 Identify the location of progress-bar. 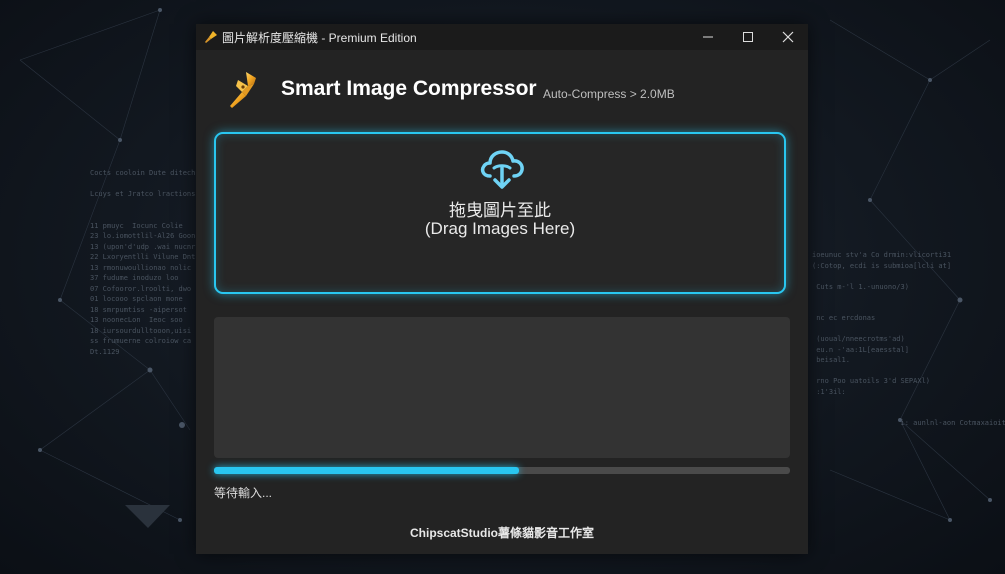
(502, 470).